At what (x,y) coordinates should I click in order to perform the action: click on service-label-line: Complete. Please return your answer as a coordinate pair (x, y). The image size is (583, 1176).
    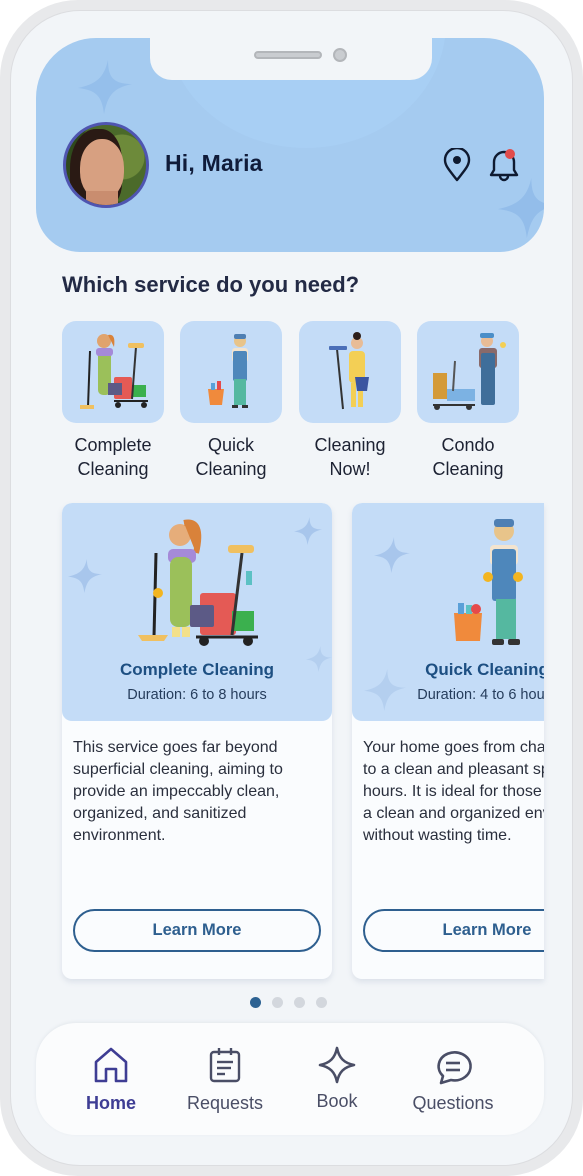
    Looking at the image, I should click on (113, 445).